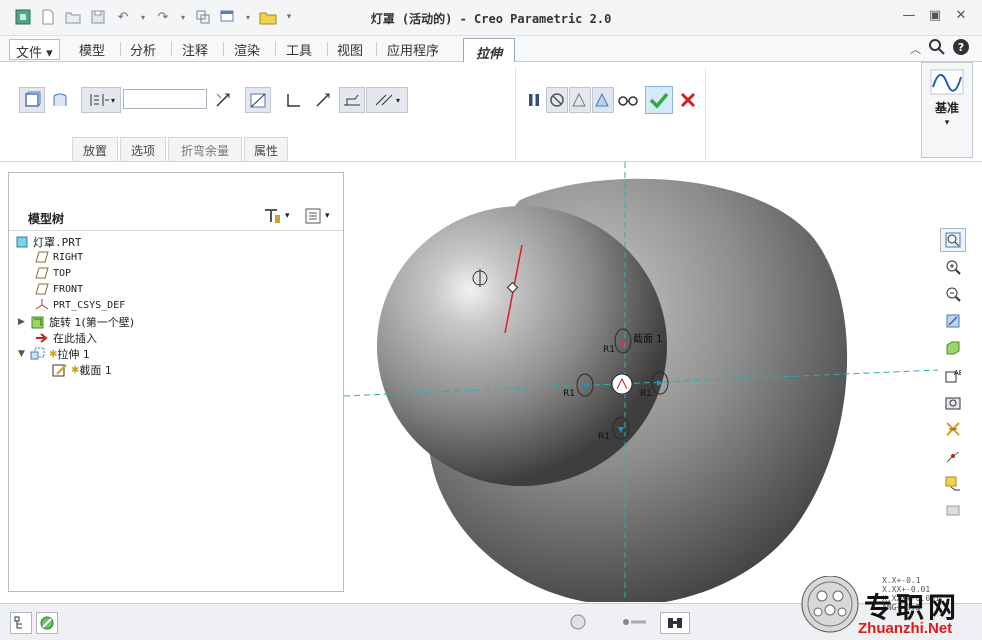 This screenshot has width=982, height=640. Describe the element at coordinates (604, 437) in the screenshot. I see `handle-label-bottom: R1` at that location.